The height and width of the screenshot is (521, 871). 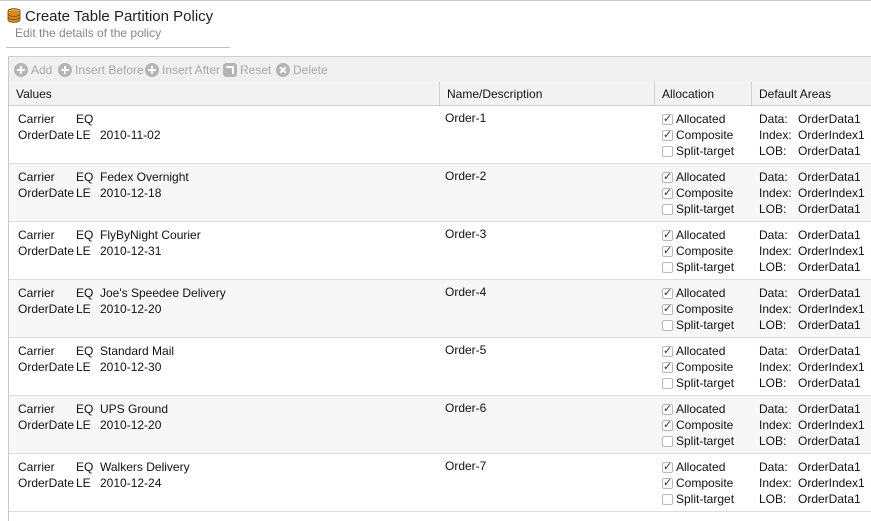 I want to click on insert-before-button: Insert Before, so click(x=101, y=69).